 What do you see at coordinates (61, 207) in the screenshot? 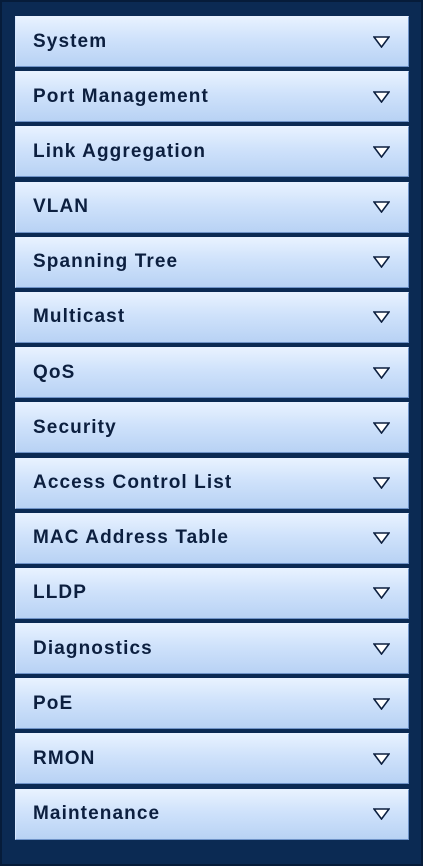
I see `menu-item-label: VLAN` at bounding box center [61, 207].